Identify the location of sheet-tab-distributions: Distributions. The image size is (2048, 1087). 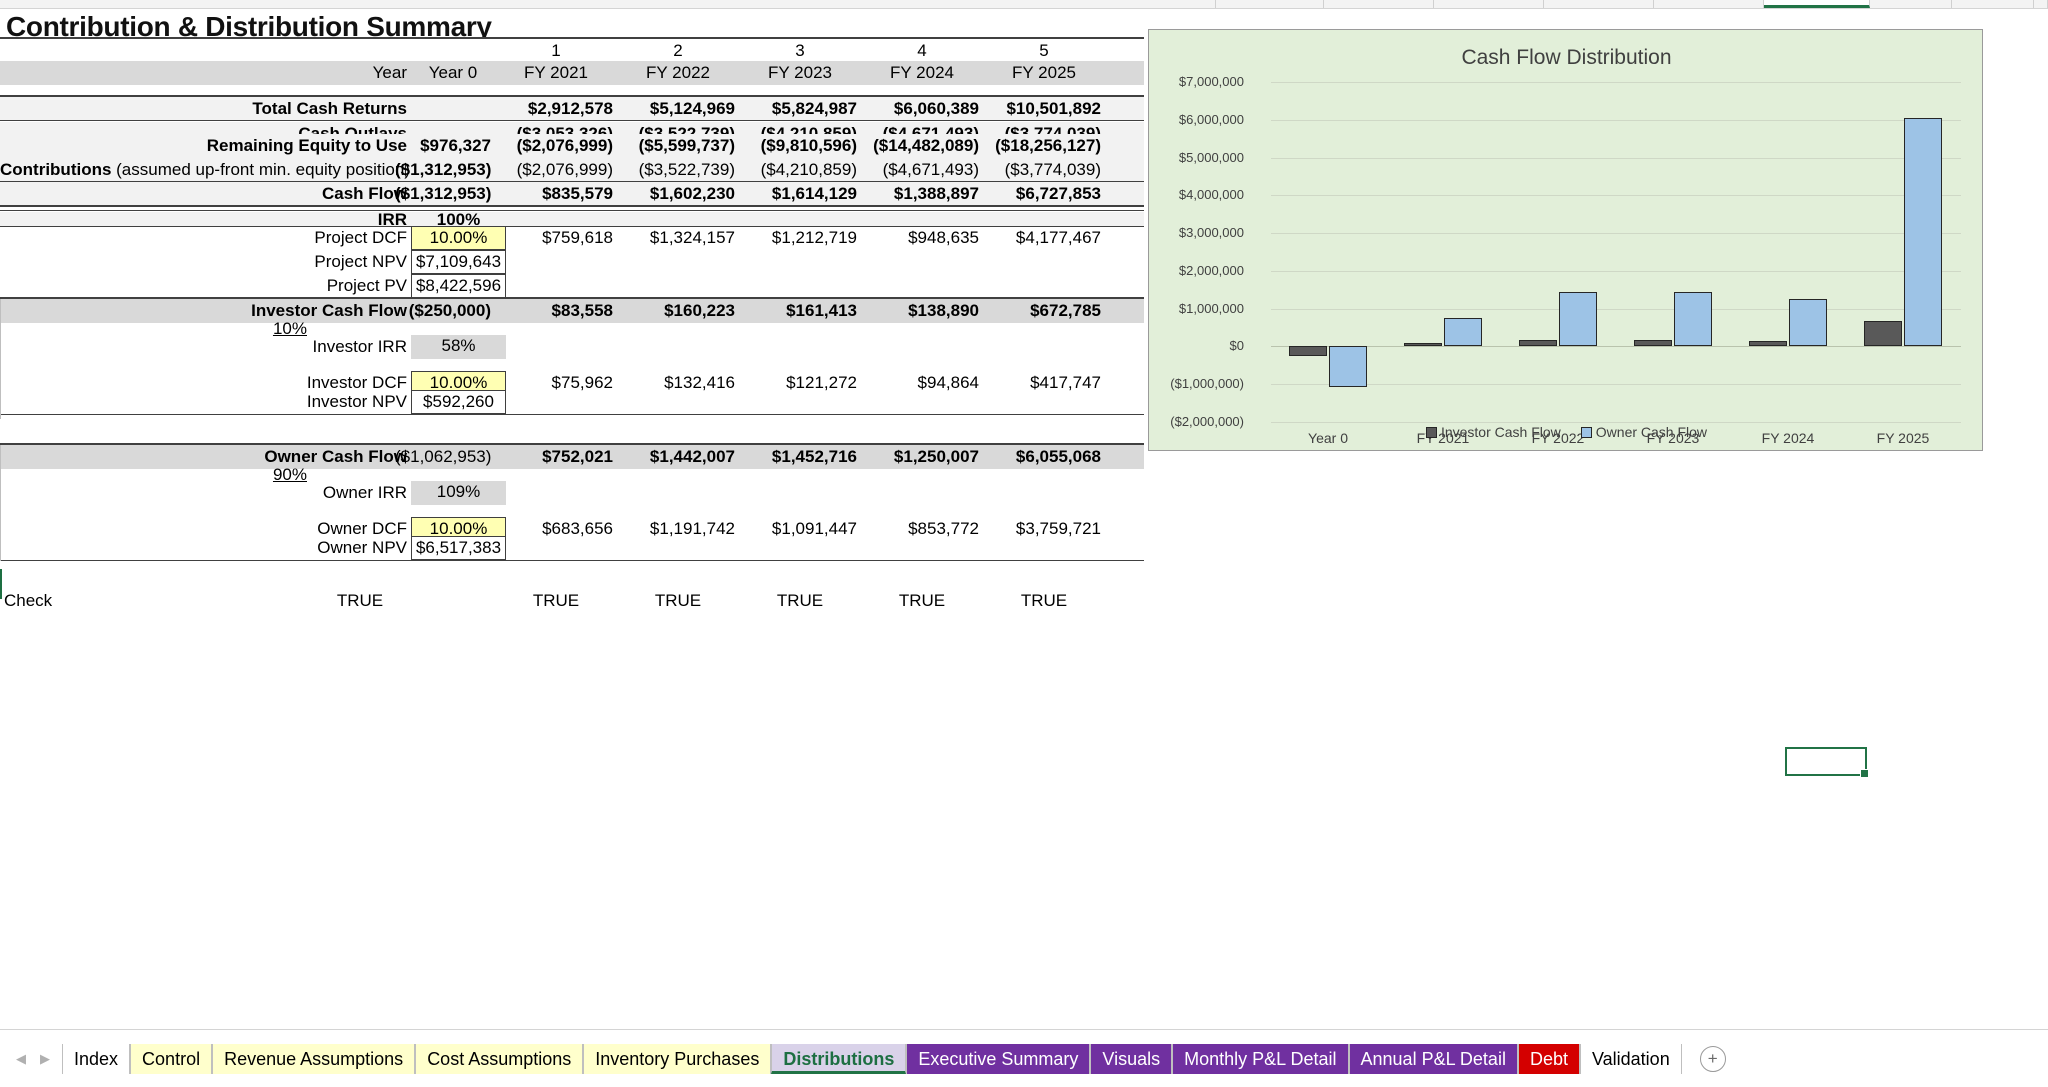
(839, 1058).